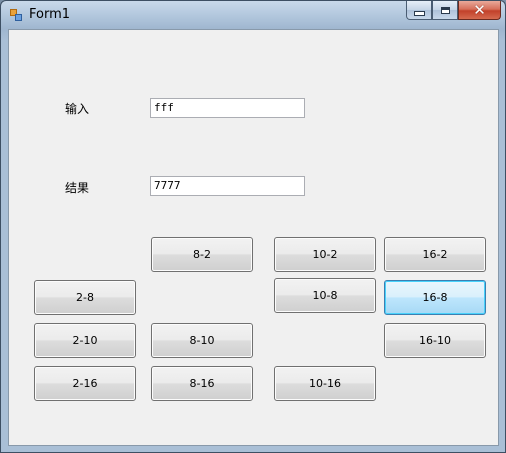 Image resolution: width=506 pixels, height=453 pixels. I want to click on convert-16-10-button: 16-10, so click(435, 340).